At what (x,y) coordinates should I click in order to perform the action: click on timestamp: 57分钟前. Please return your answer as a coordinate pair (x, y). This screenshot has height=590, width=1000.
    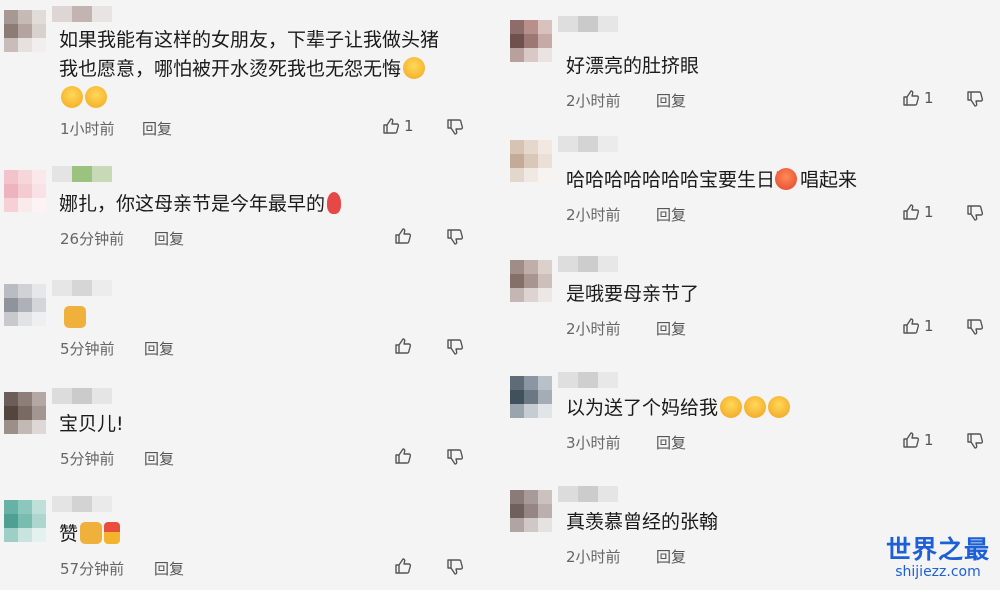
    Looking at the image, I should click on (92, 569).